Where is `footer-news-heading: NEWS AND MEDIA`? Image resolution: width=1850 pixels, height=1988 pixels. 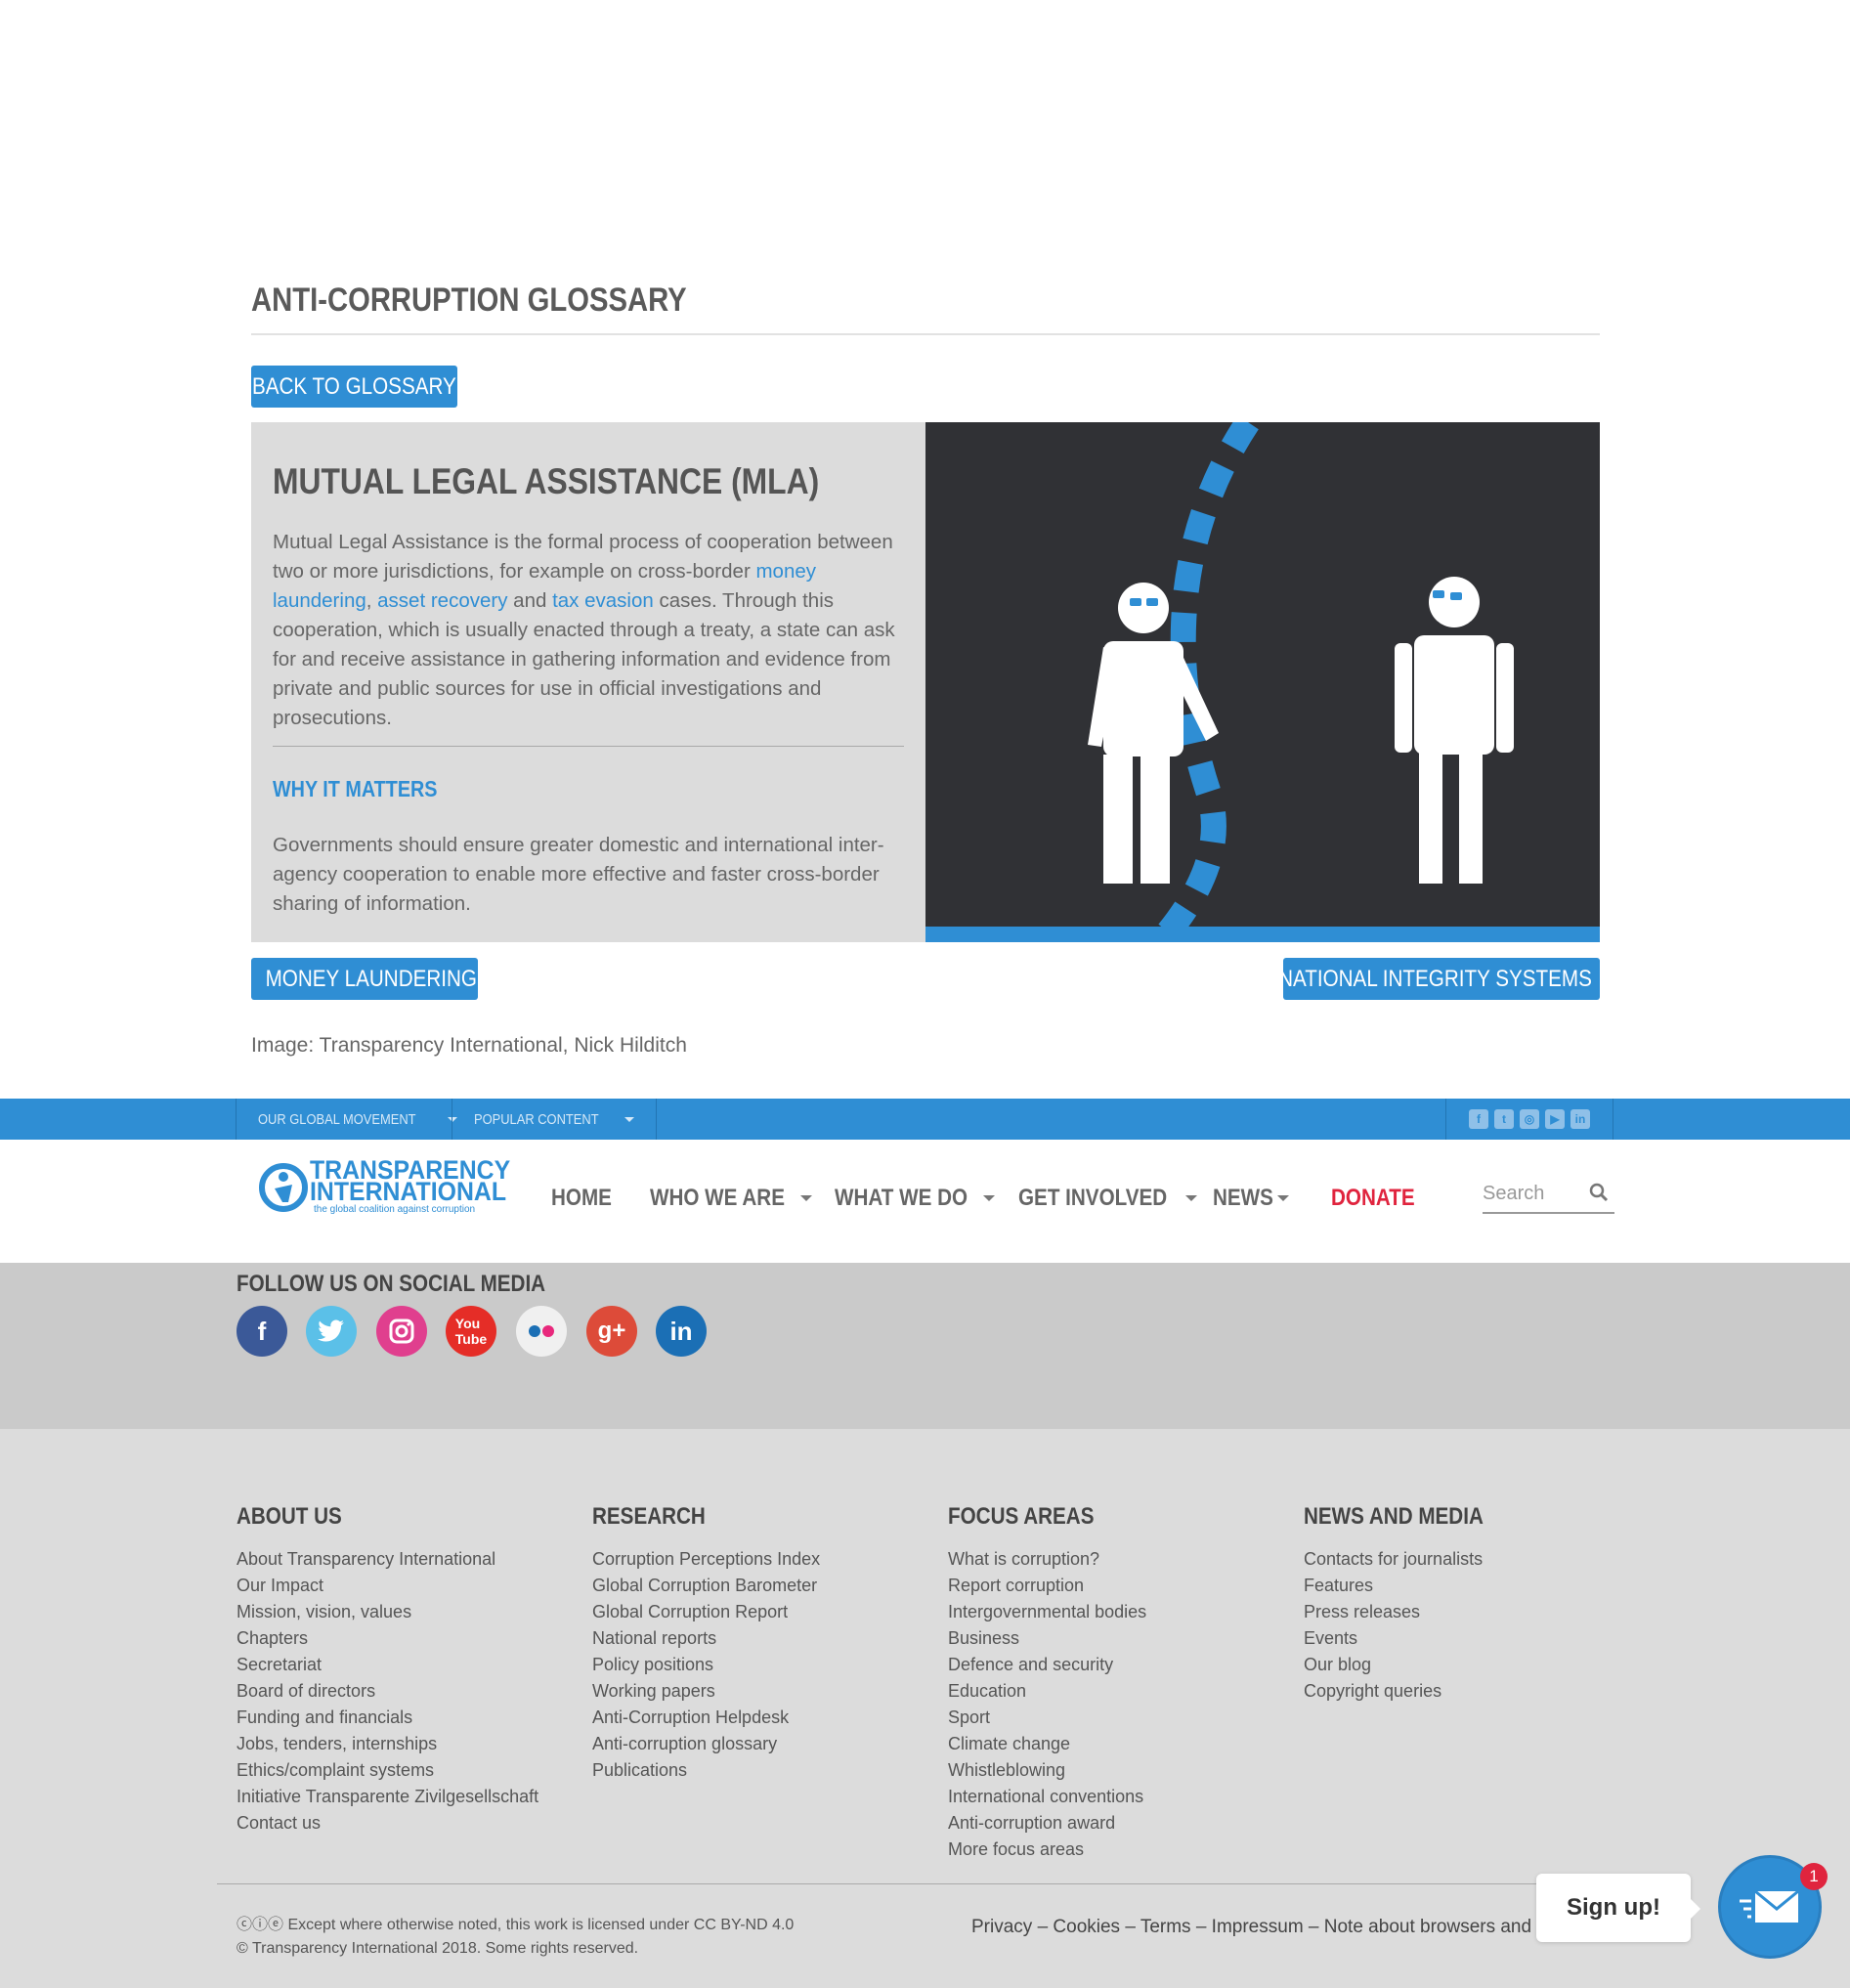 footer-news-heading: NEWS AND MEDIA is located at coordinates (1394, 1516).